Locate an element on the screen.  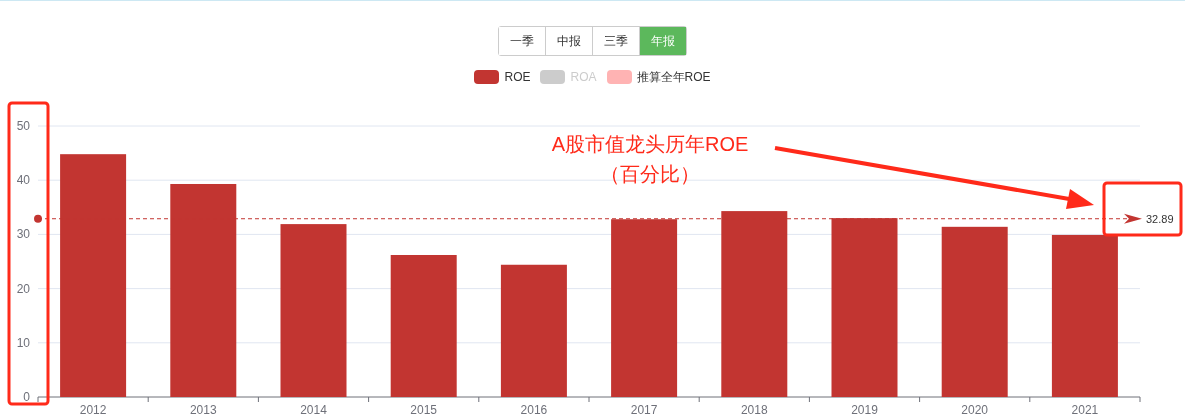
axis-label: 2014 is located at coordinates (313, 410).